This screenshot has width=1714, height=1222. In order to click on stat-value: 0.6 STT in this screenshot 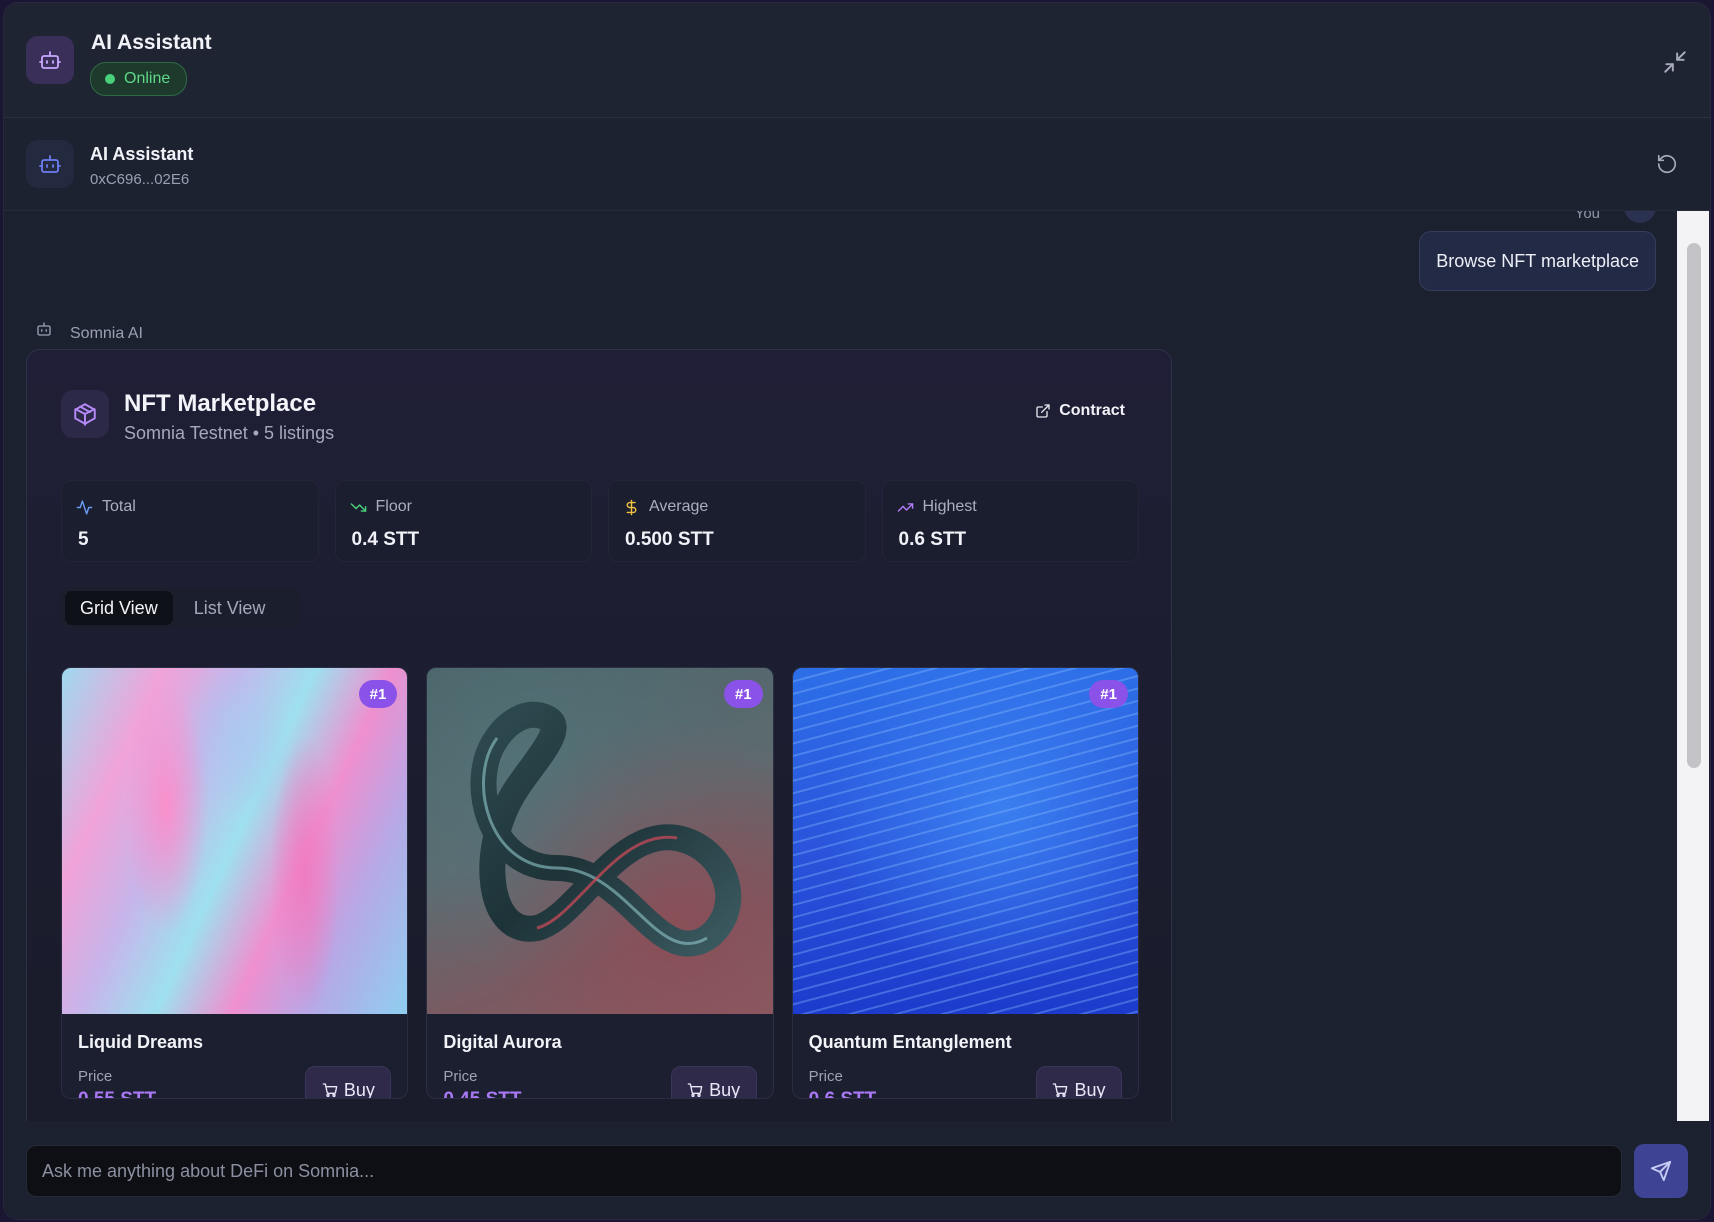, I will do `click(932, 539)`.